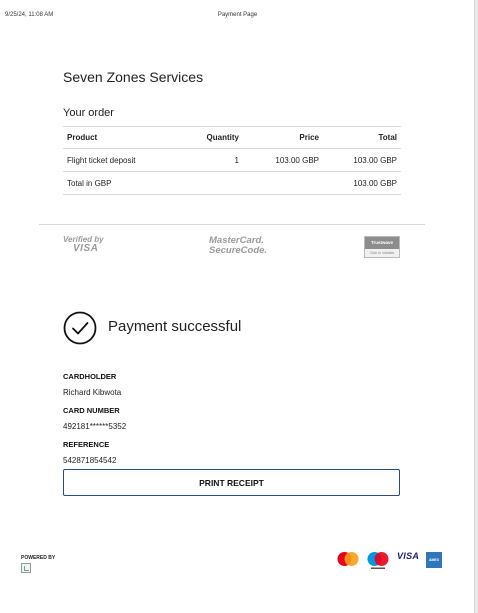  What do you see at coordinates (348, 559) in the screenshot?
I see `mastercard-icon` at bounding box center [348, 559].